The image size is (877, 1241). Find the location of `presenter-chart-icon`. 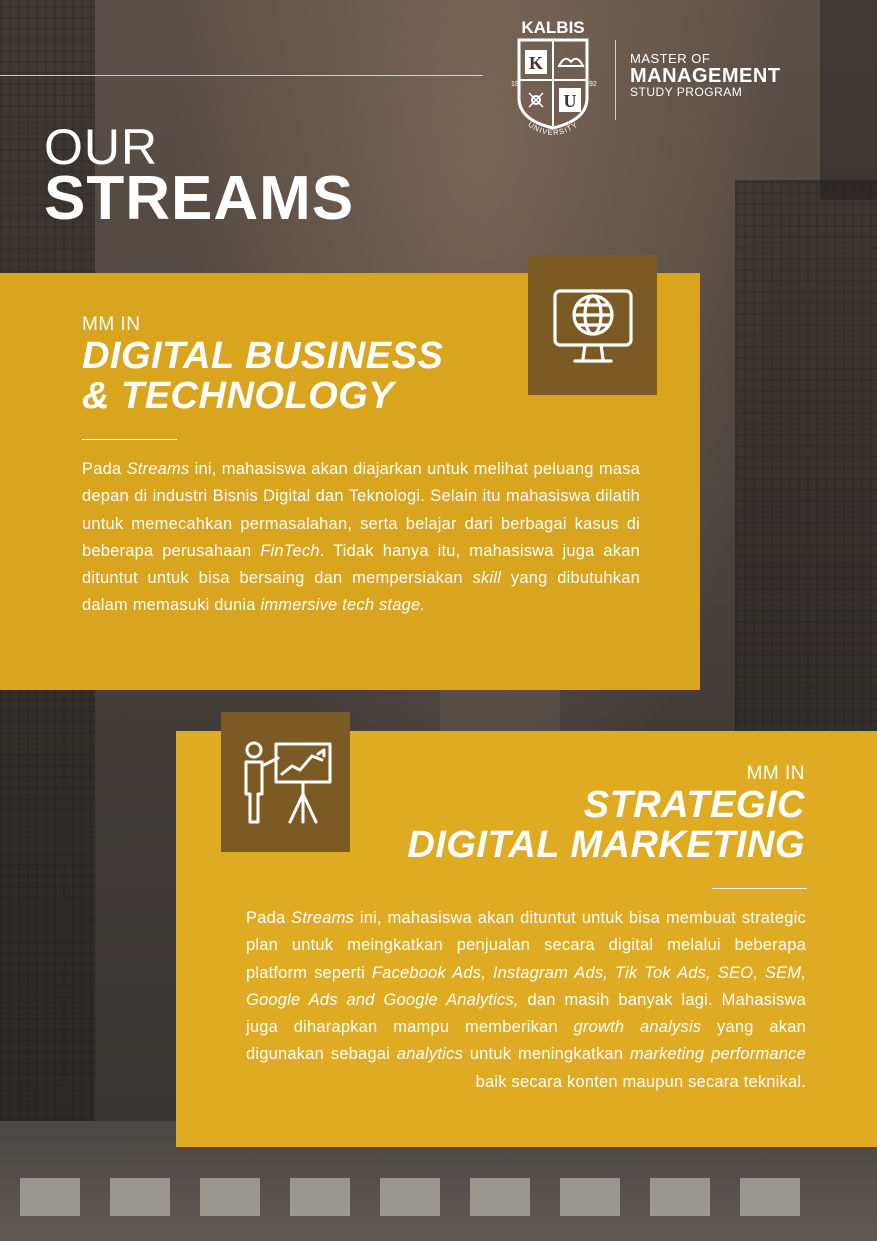

presenter-chart-icon is located at coordinates (287, 782).